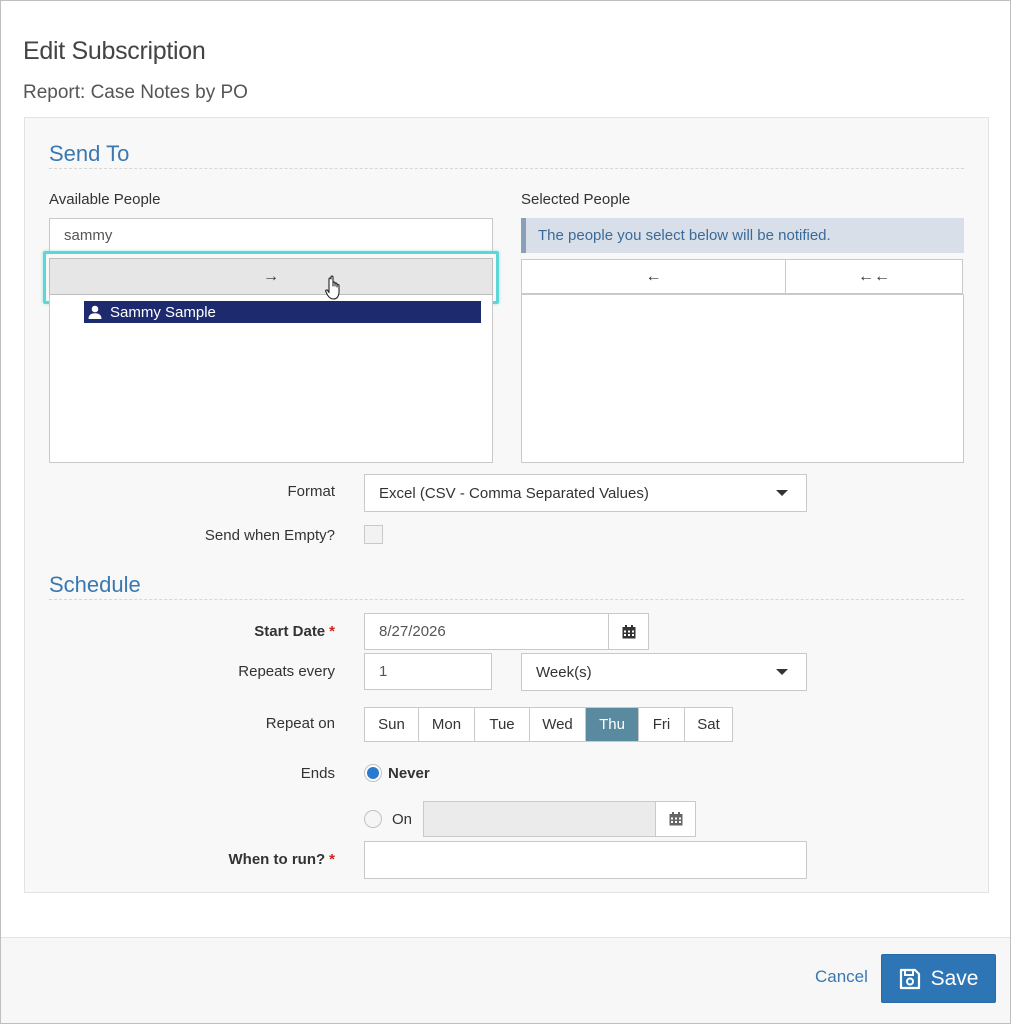 The image size is (1011, 1024). I want to click on day-button-mon: Mon, so click(447, 724).